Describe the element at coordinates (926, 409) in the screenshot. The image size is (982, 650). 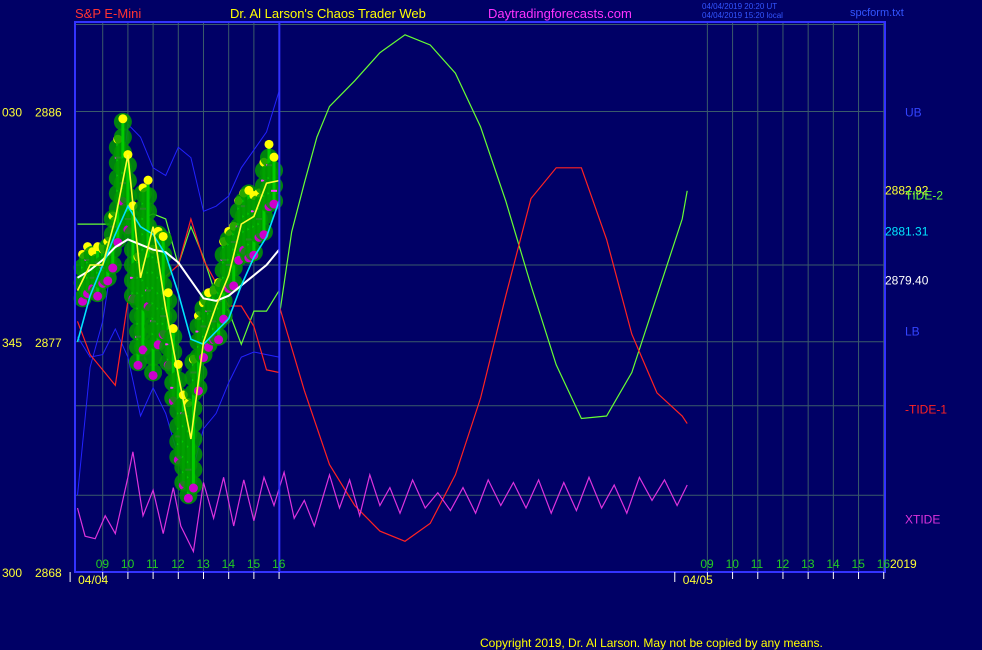
I see `series-label: -TIDE-1` at that location.